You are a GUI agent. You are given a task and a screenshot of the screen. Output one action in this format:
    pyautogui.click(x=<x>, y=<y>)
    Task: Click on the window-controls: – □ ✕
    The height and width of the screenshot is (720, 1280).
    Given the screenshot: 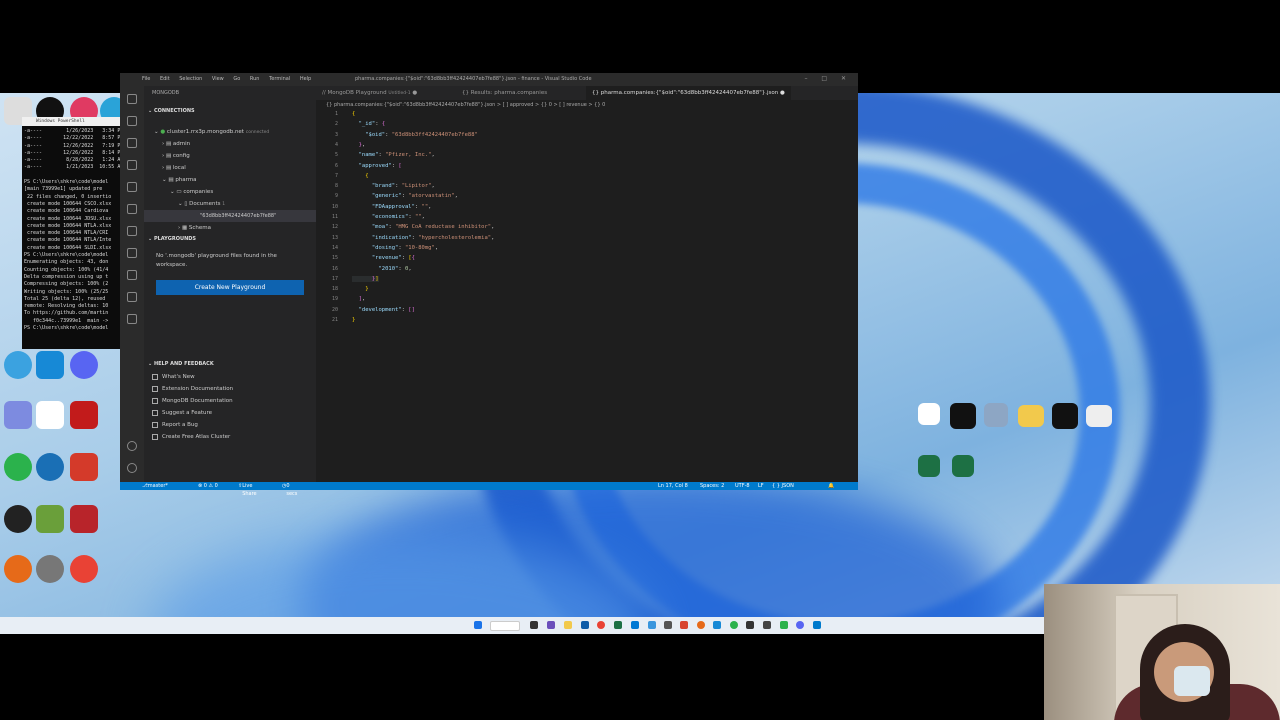 What is the action you would take?
    pyautogui.click(x=828, y=78)
    